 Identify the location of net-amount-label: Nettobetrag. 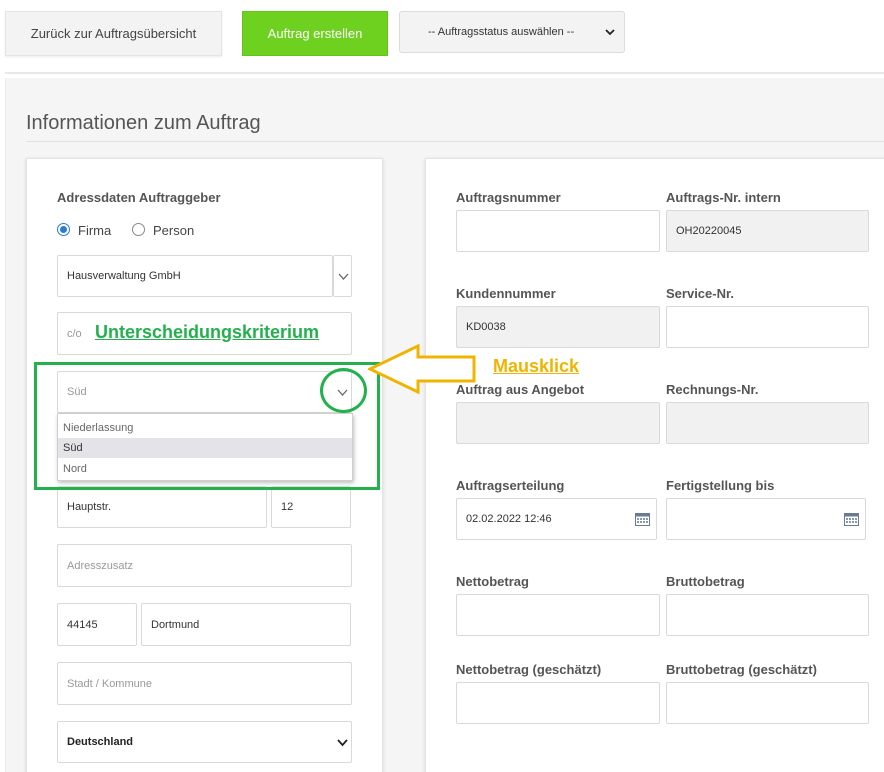
(492, 581).